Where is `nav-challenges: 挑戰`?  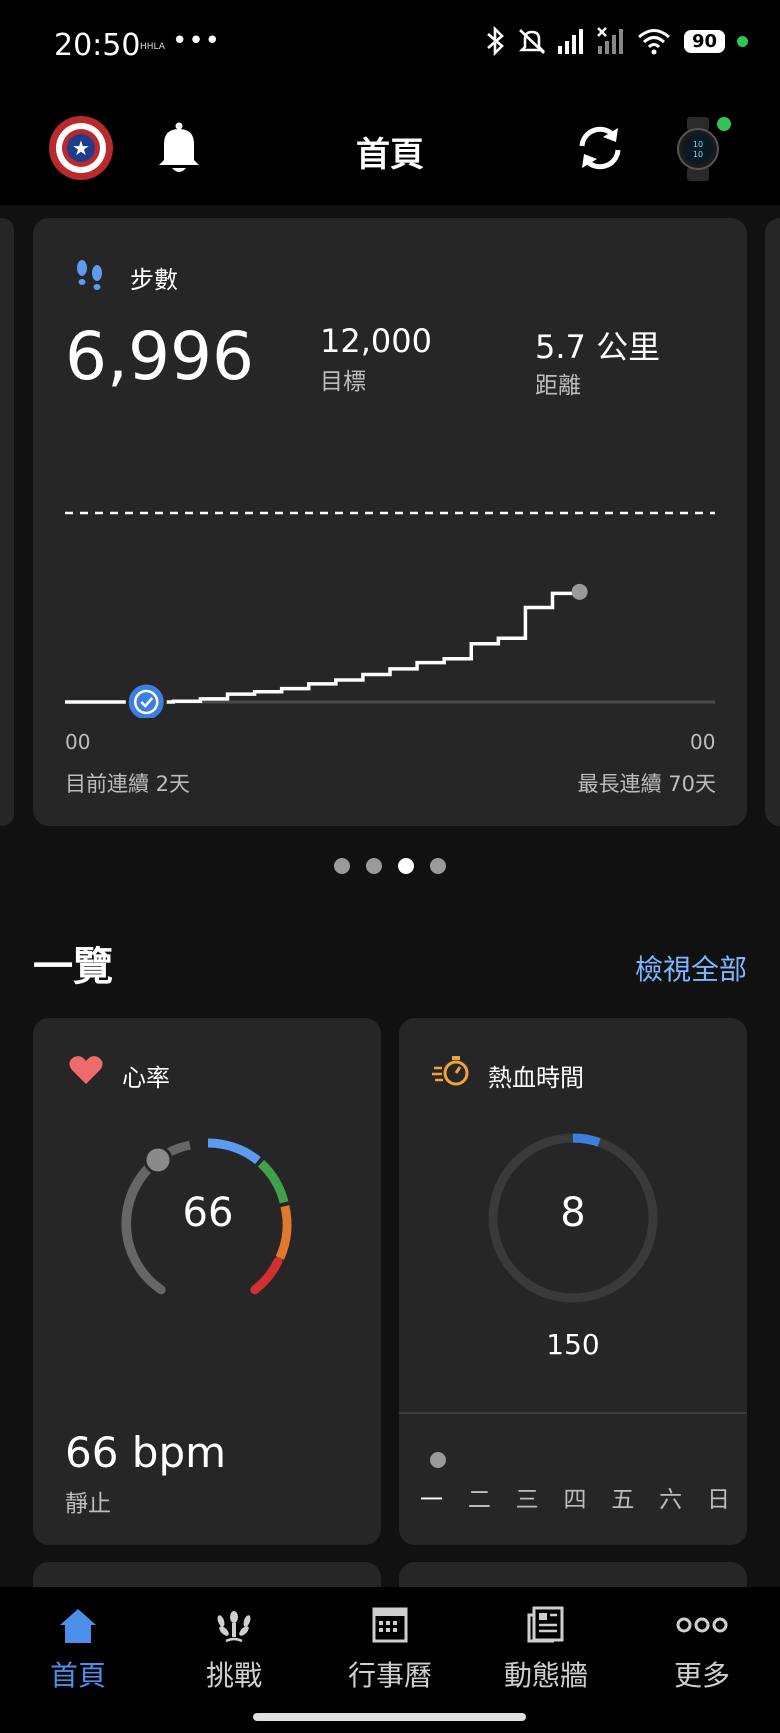
nav-challenges: 挑戰 is located at coordinates (234, 1647).